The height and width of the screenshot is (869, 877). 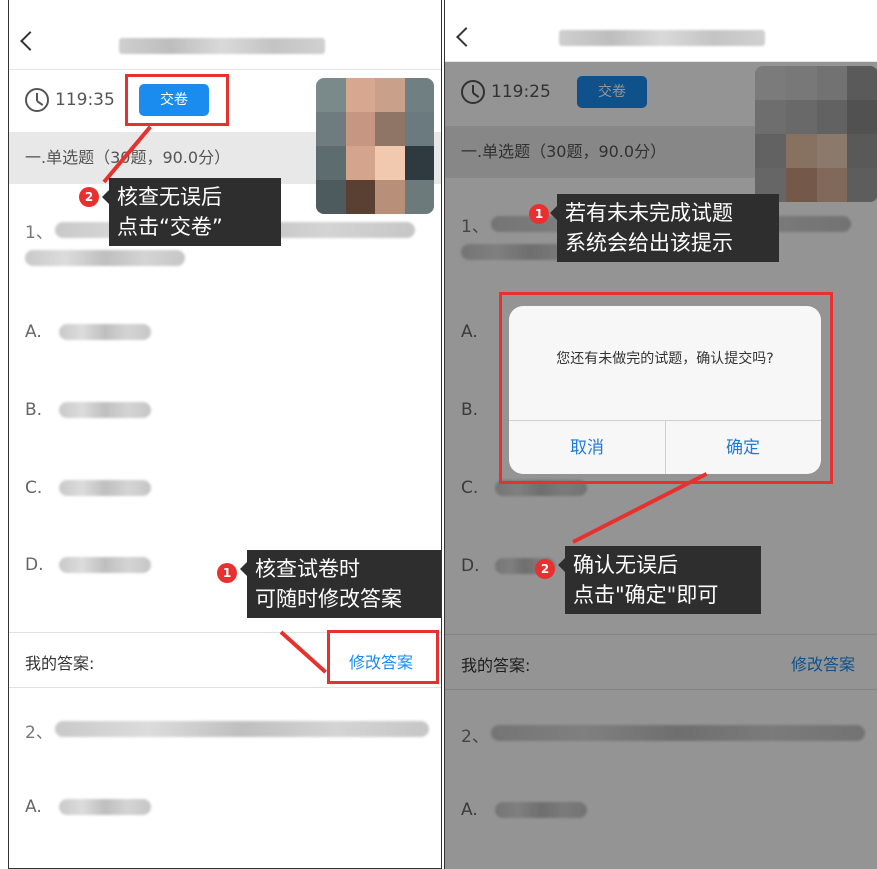 I want to click on option-c-text-blurred, so click(x=105, y=488).